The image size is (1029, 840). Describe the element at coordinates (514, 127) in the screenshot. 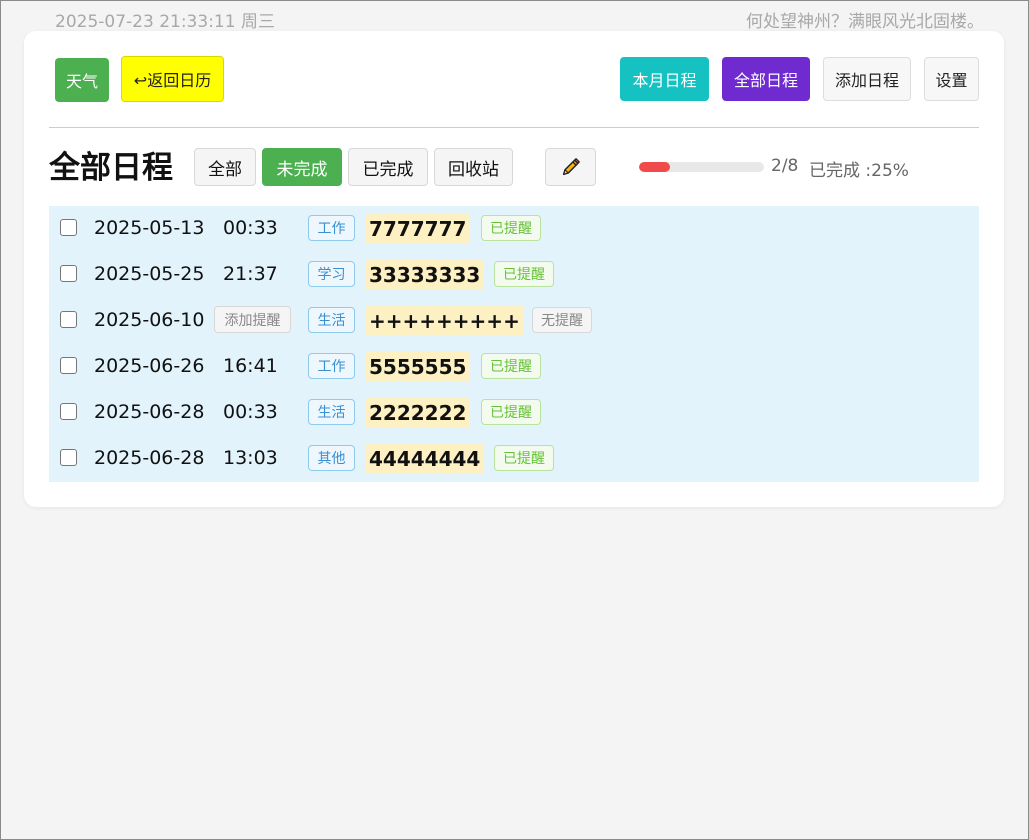

I see `header-divider` at that location.